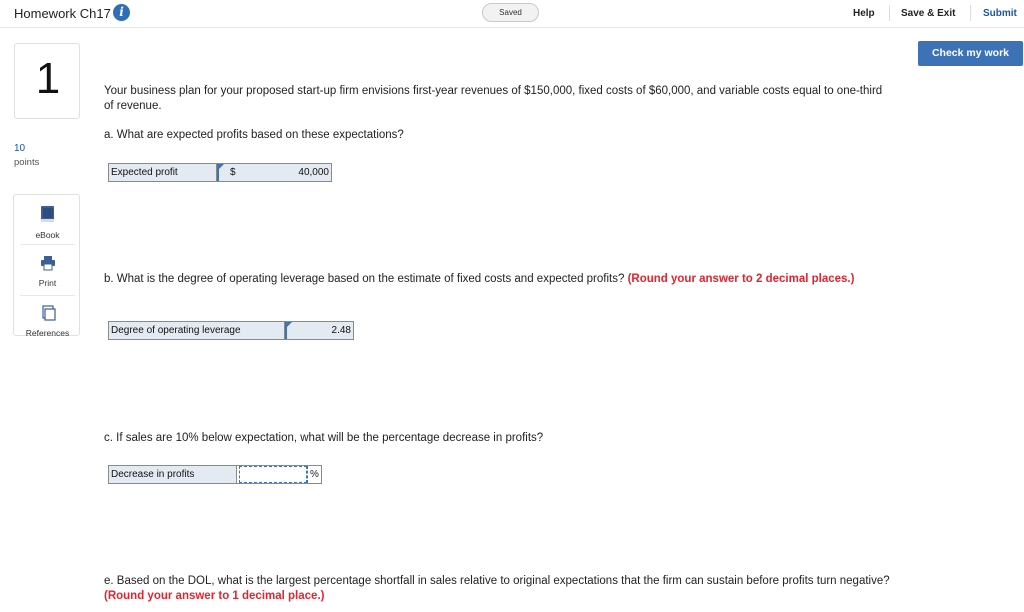 The image size is (1024, 612). I want to click on references-icon, so click(48, 315).